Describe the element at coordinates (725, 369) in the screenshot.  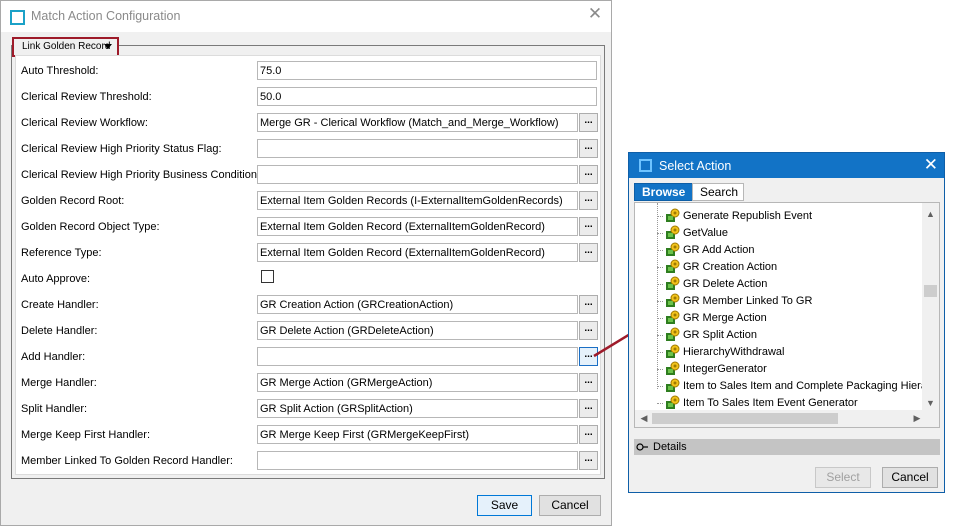
I see `tree-item-label: IntegerGenerator` at that location.